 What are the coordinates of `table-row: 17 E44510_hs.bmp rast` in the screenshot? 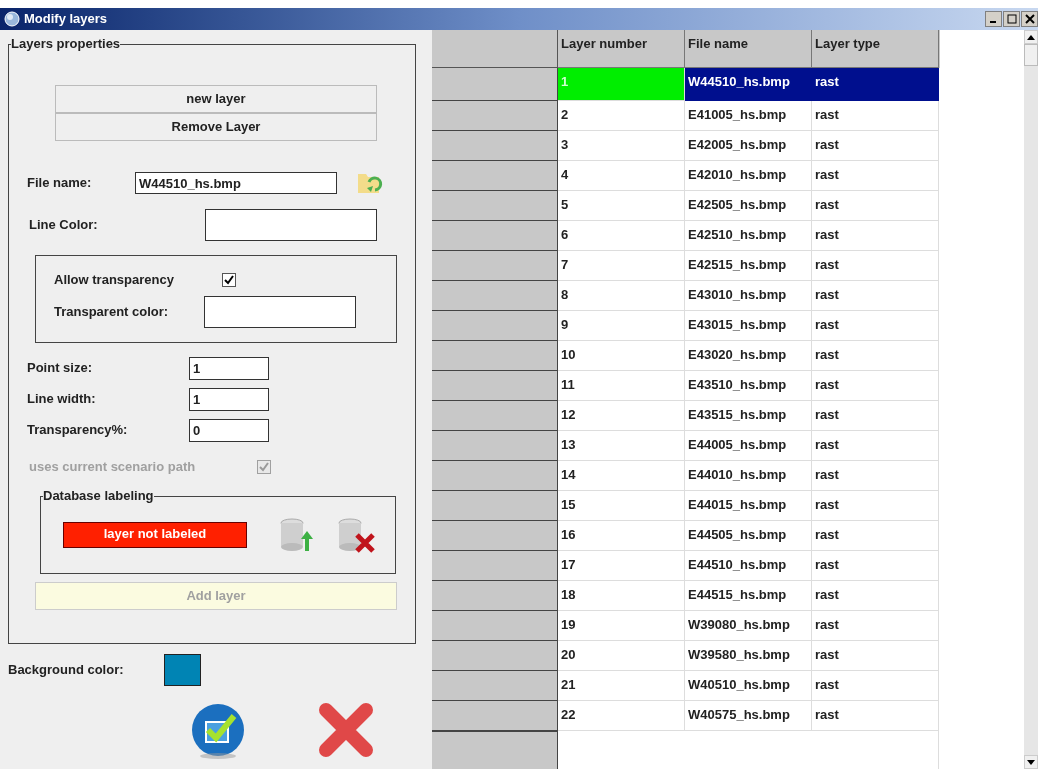 It's located at (686, 566).